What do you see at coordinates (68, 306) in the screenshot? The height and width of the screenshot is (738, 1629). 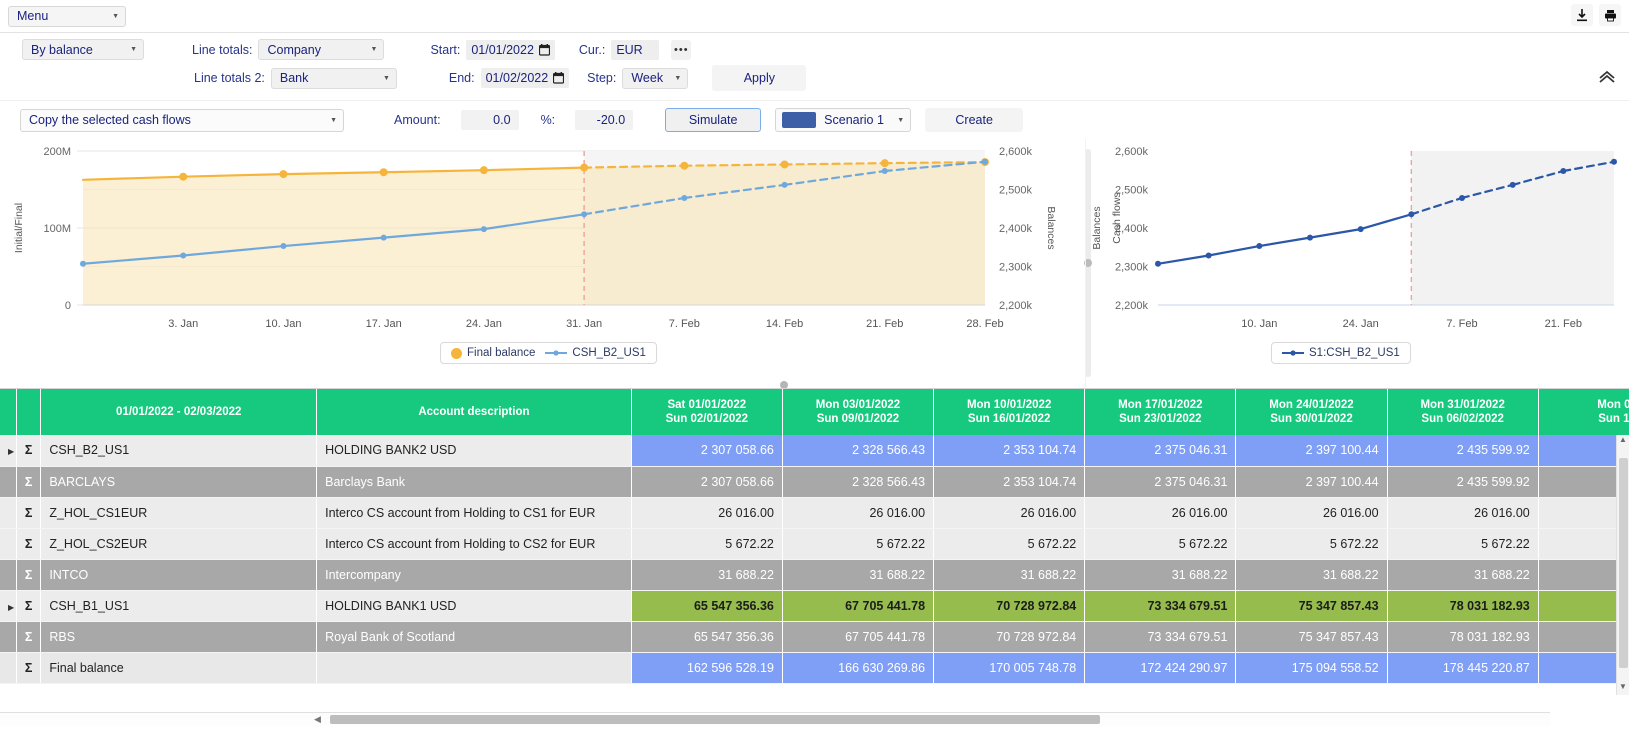 I see `y-axis-tick: 0` at bounding box center [68, 306].